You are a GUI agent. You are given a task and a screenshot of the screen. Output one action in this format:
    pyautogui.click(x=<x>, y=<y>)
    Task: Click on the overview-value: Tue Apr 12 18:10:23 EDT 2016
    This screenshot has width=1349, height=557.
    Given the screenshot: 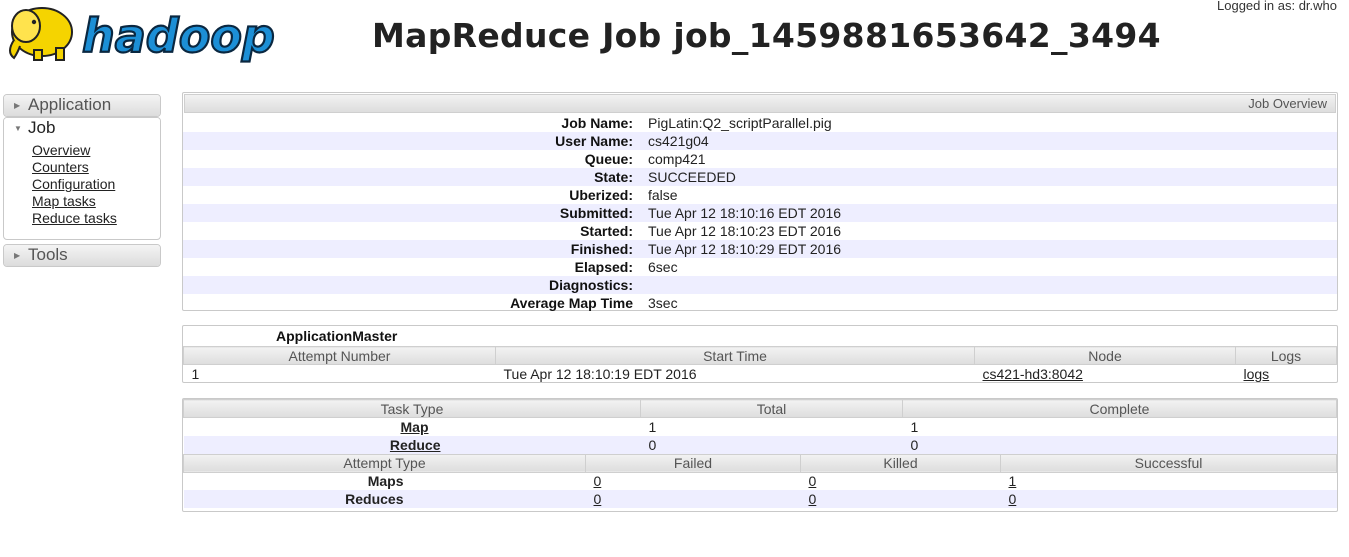 What is the action you would take?
    pyautogui.click(x=745, y=231)
    